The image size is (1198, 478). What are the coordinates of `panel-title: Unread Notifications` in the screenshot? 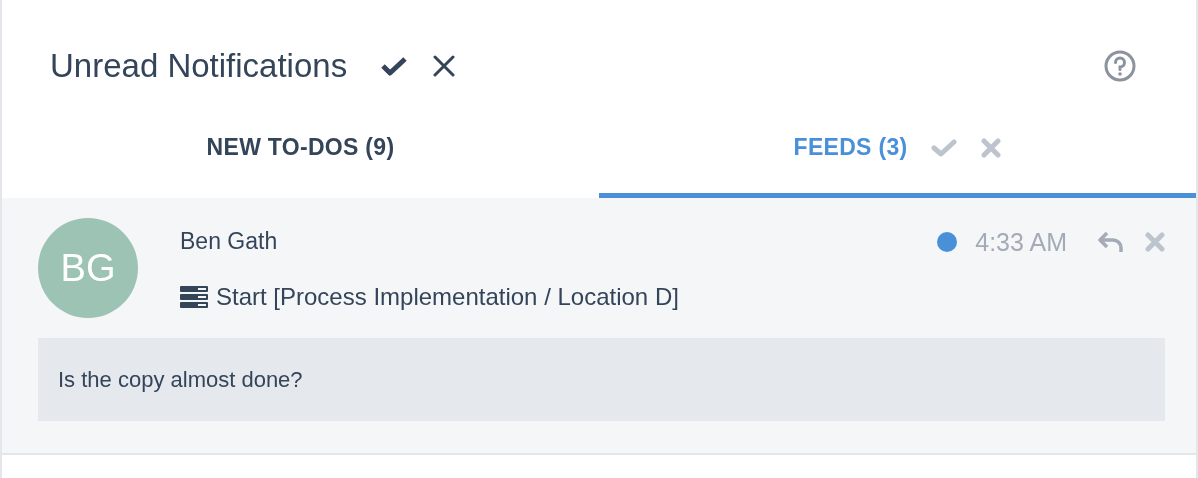 It's located at (199, 66).